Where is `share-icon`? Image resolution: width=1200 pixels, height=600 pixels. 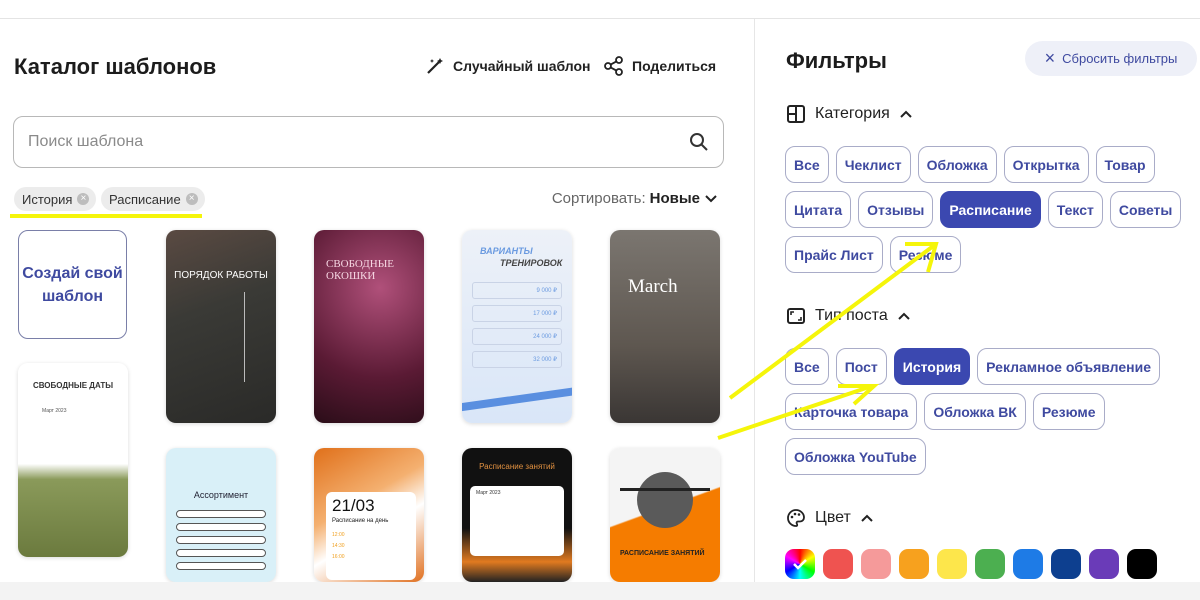
share-icon is located at coordinates (613, 66).